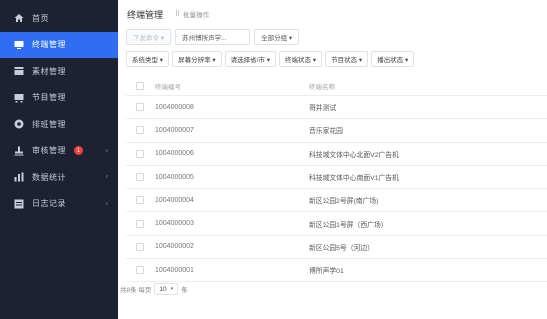 Image resolution: width=547 pixels, height=319 pixels. Describe the element at coordinates (174, 270) in the screenshot. I see `terminal-id: 1004000001` at that location.